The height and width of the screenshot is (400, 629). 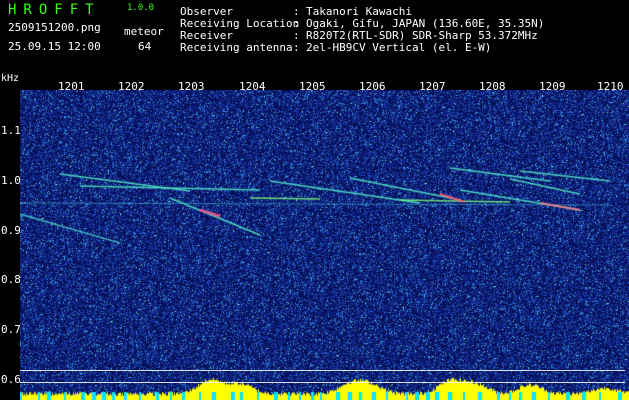 What do you see at coordinates (11, 329) in the screenshot?
I see `y-tick-label: 0.7` at bounding box center [11, 329].